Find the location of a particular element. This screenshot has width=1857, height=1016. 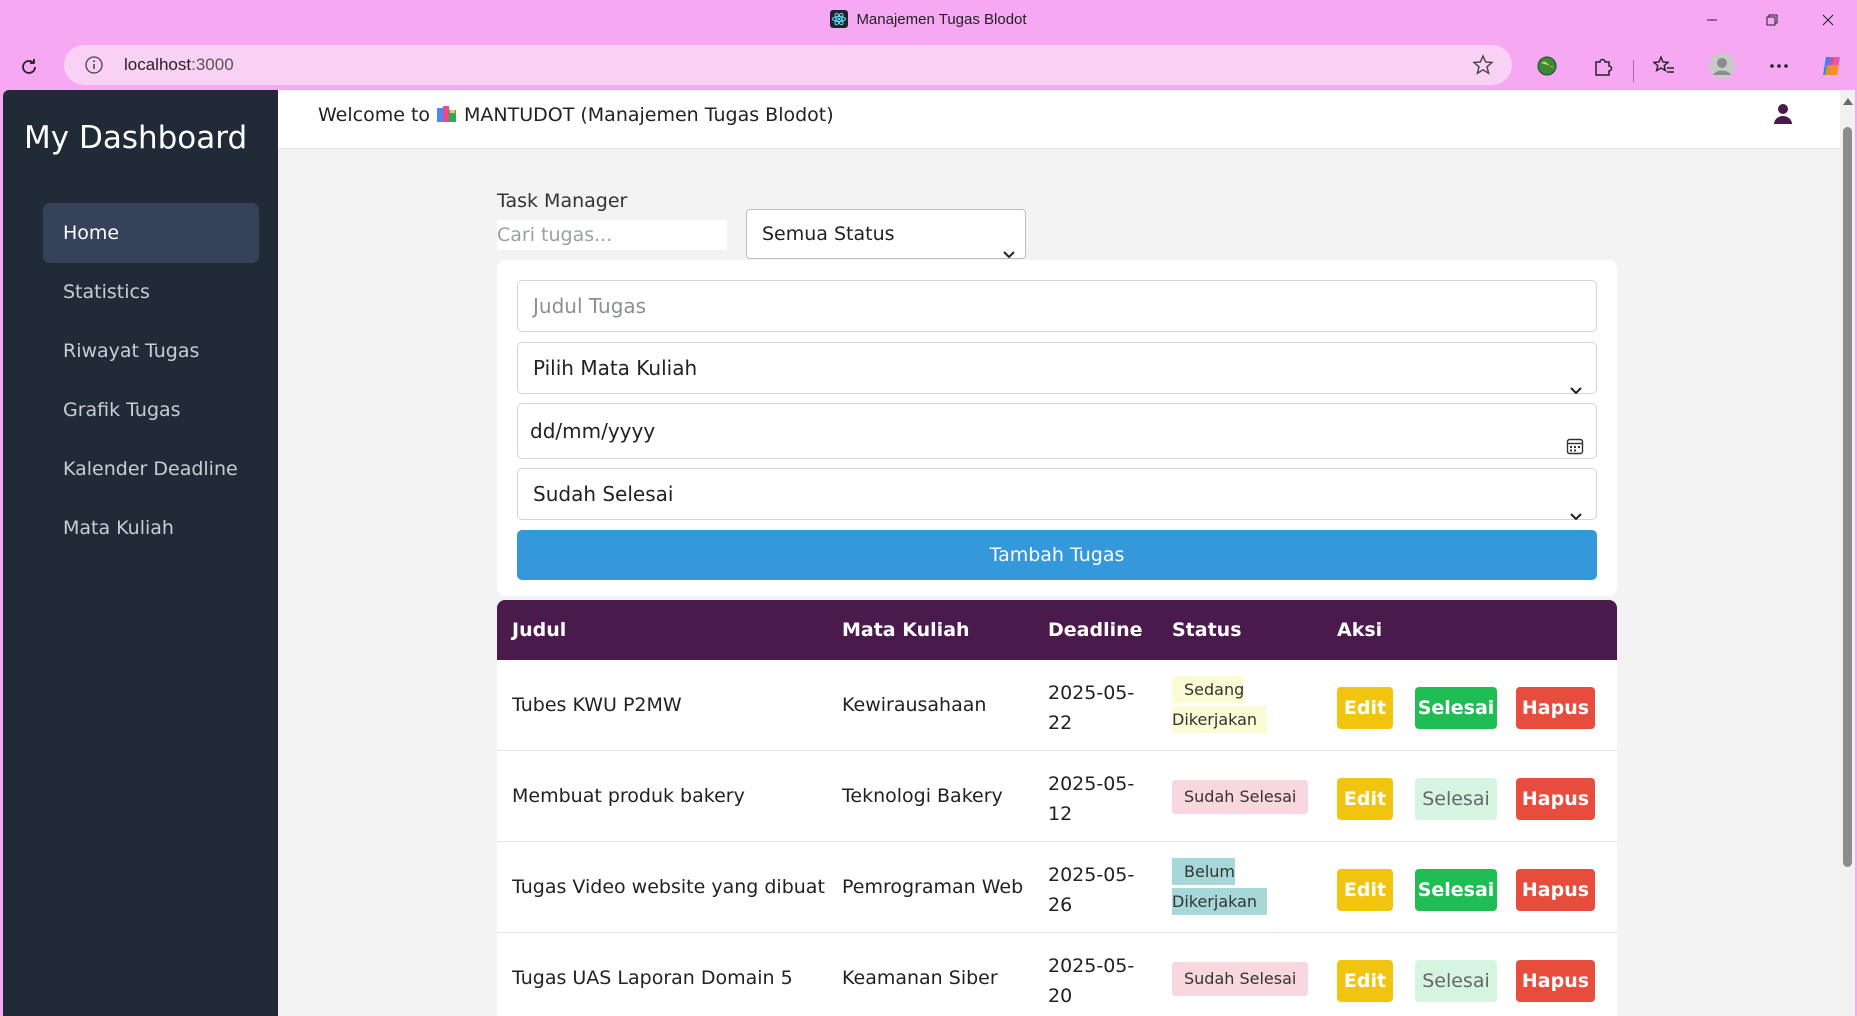

task-deadline: 2025-05- 26 is located at coordinates (1091, 890).